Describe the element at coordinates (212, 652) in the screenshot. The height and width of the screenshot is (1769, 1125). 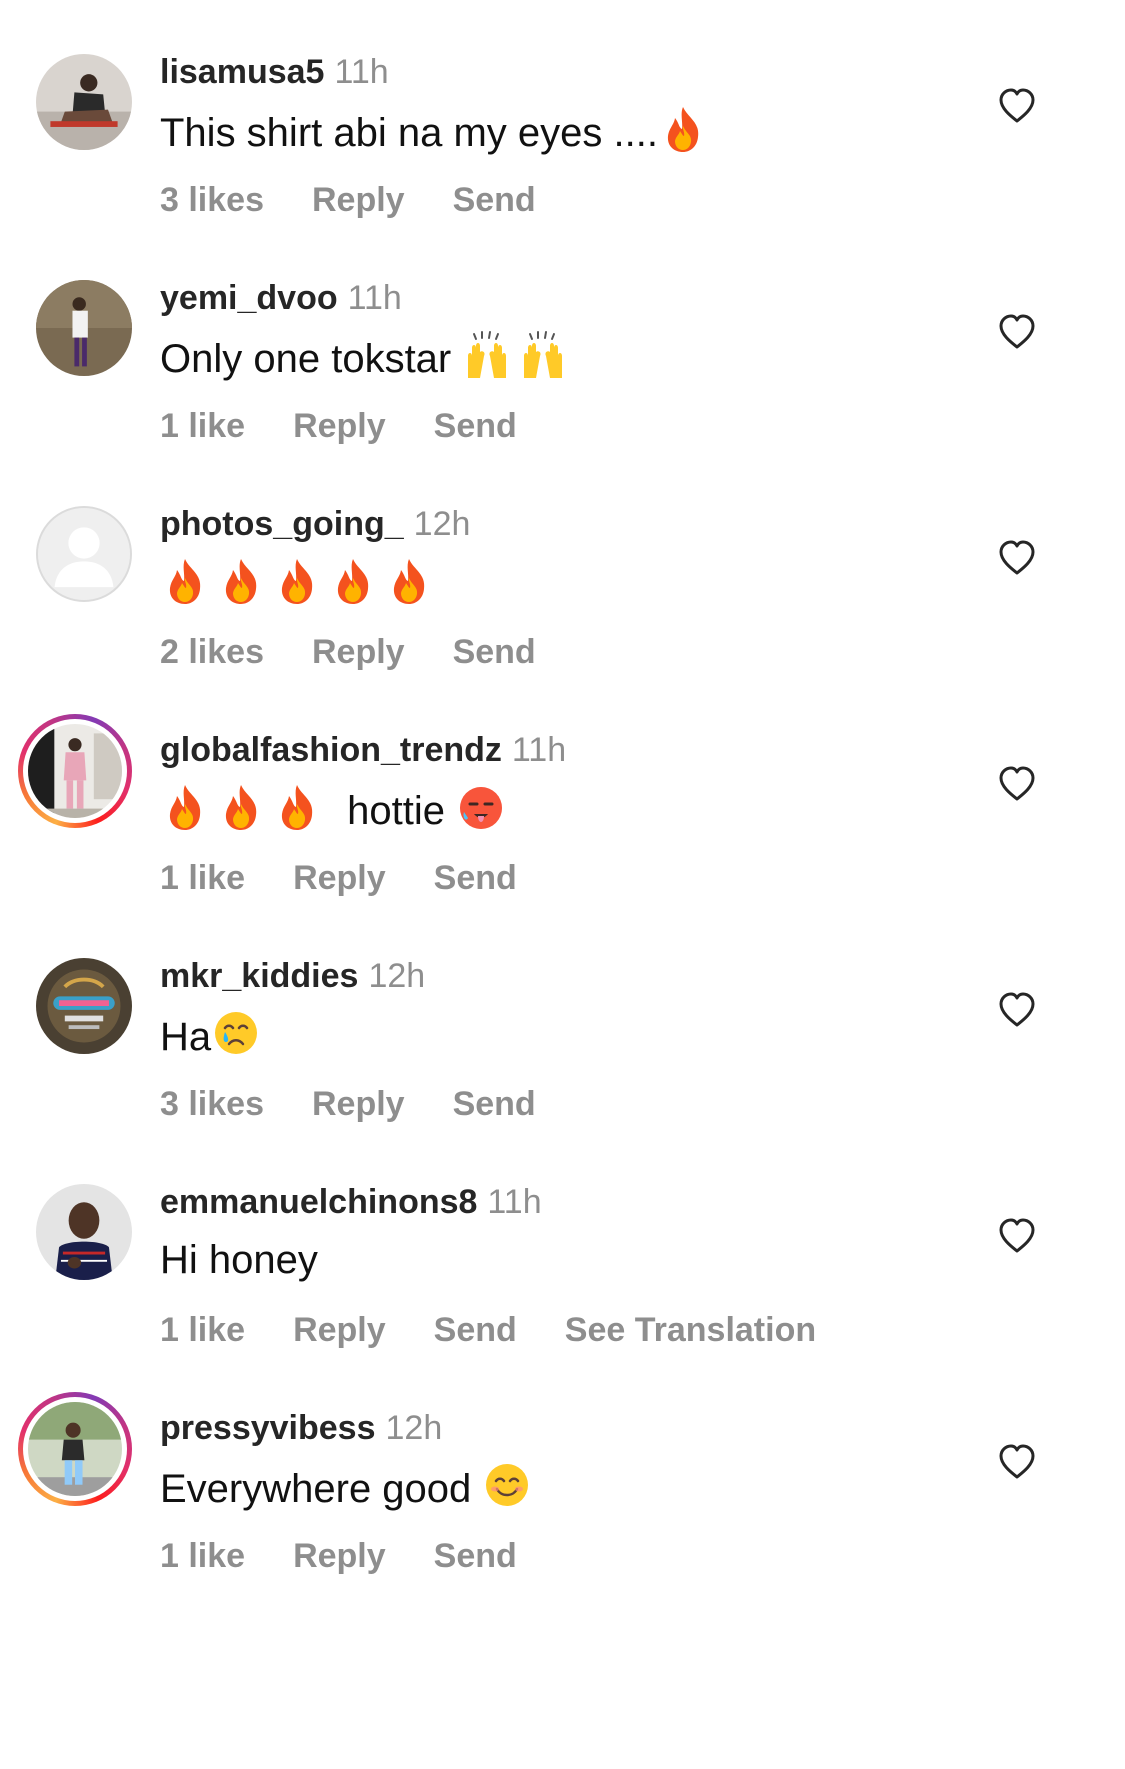
I see `likes-count: 2 likes` at that location.